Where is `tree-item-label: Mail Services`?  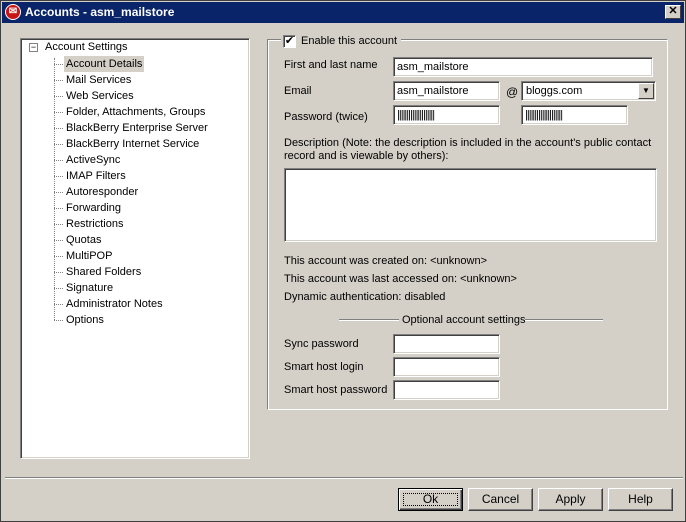 tree-item-label: Mail Services is located at coordinates (99, 80).